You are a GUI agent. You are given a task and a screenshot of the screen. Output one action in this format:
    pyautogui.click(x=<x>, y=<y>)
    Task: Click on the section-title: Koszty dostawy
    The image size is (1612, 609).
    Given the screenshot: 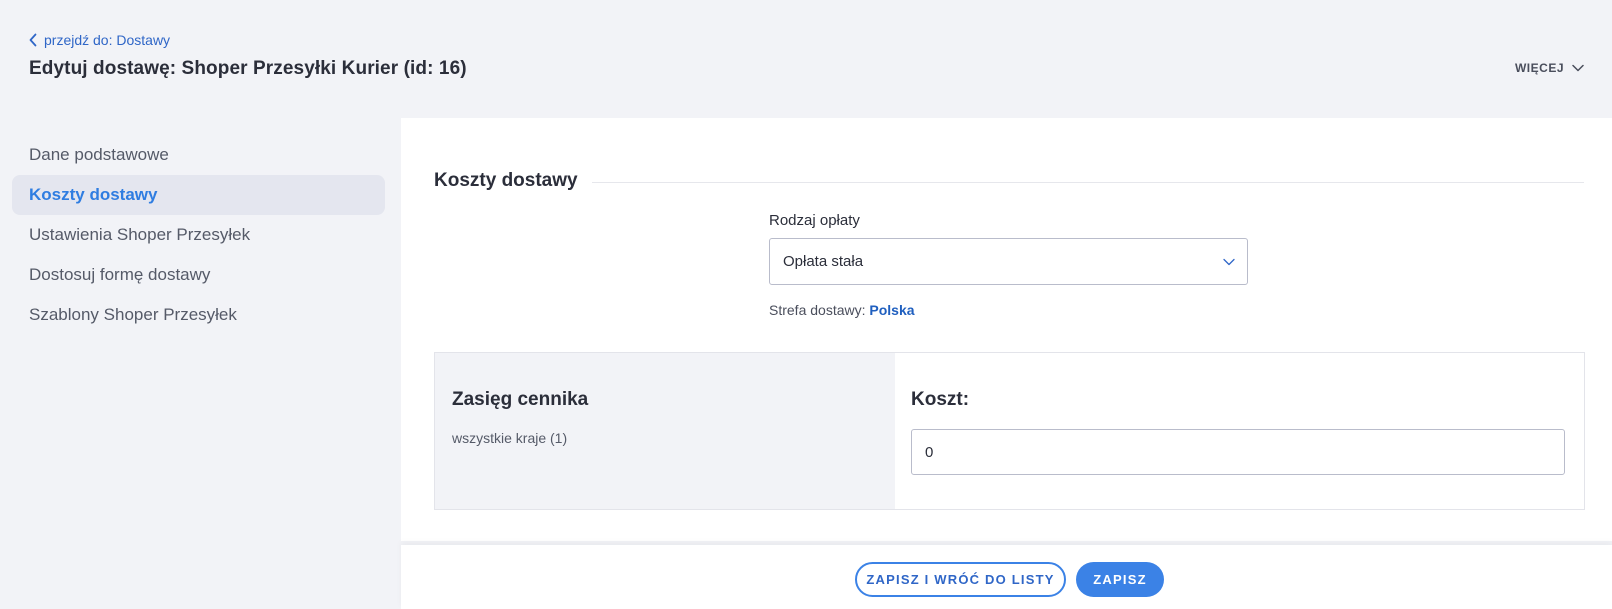 What is the action you would take?
    pyautogui.click(x=506, y=180)
    